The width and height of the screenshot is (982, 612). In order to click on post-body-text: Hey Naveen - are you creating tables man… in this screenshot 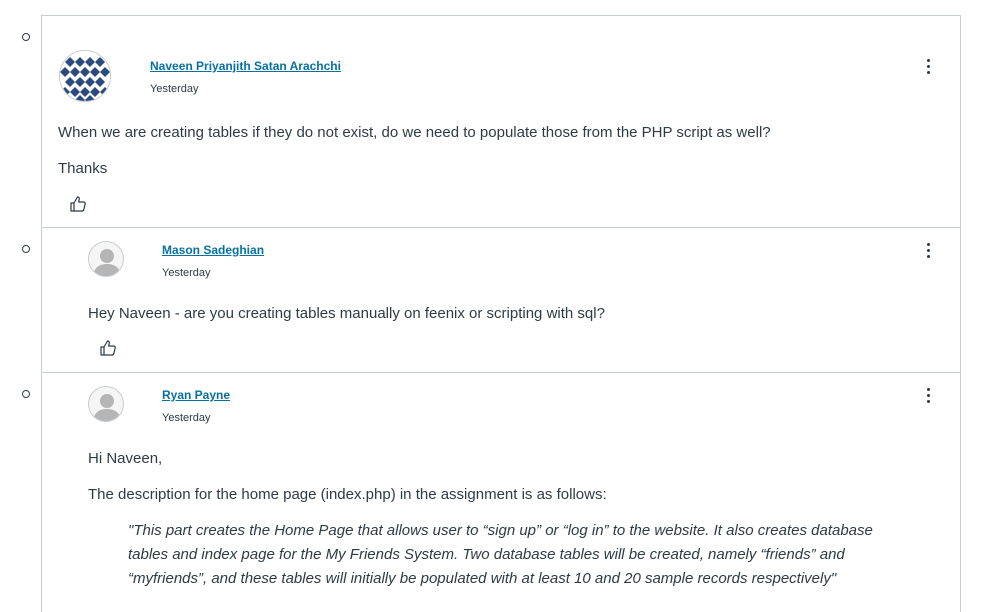, I will do `click(346, 313)`.